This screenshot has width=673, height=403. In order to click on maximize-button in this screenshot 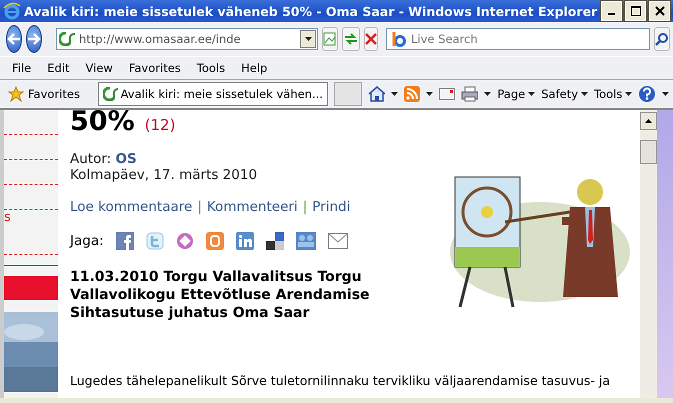, I will do `click(635, 11)`.